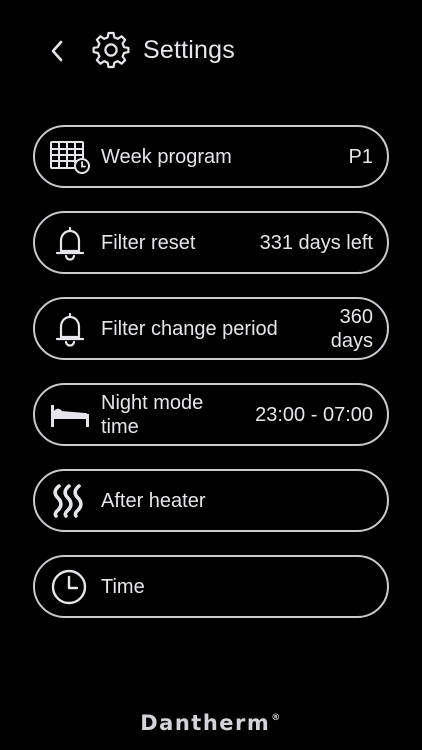  What do you see at coordinates (70, 157) in the screenshot?
I see `calendar-clock-icon` at bounding box center [70, 157].